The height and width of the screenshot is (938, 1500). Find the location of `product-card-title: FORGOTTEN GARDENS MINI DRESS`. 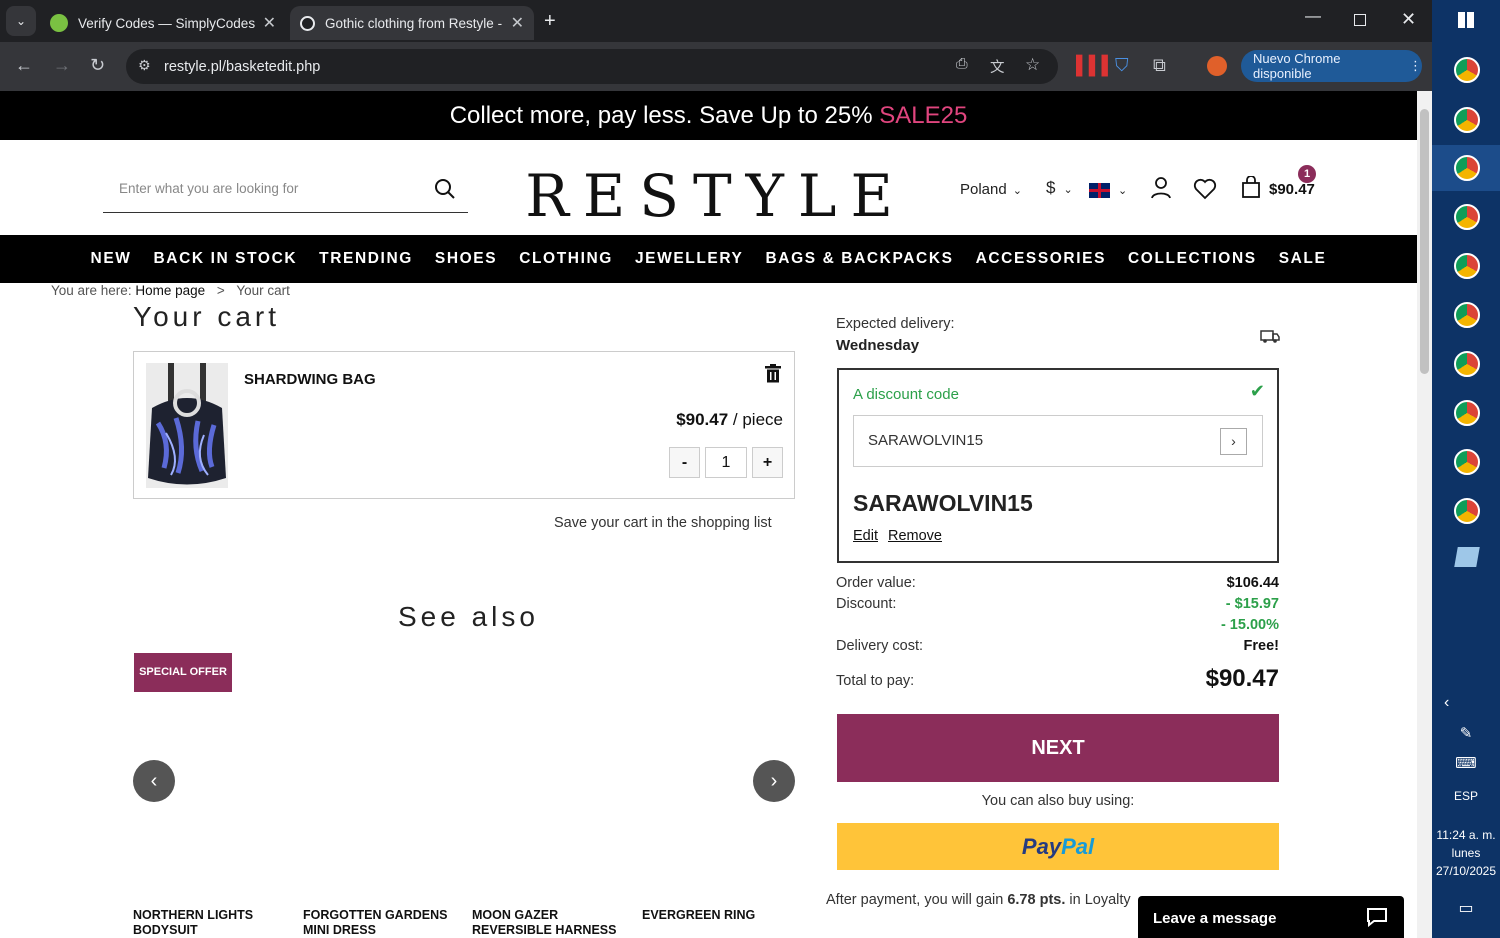

product-card-title: FORGOTTEN GARDENS MINI DRESS is located at coordinates (378, 923).